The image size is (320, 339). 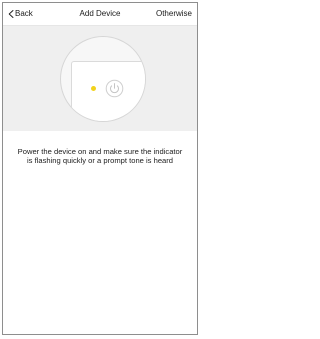 I want to click on indicator-light-icon, so click(x=93, y=88).